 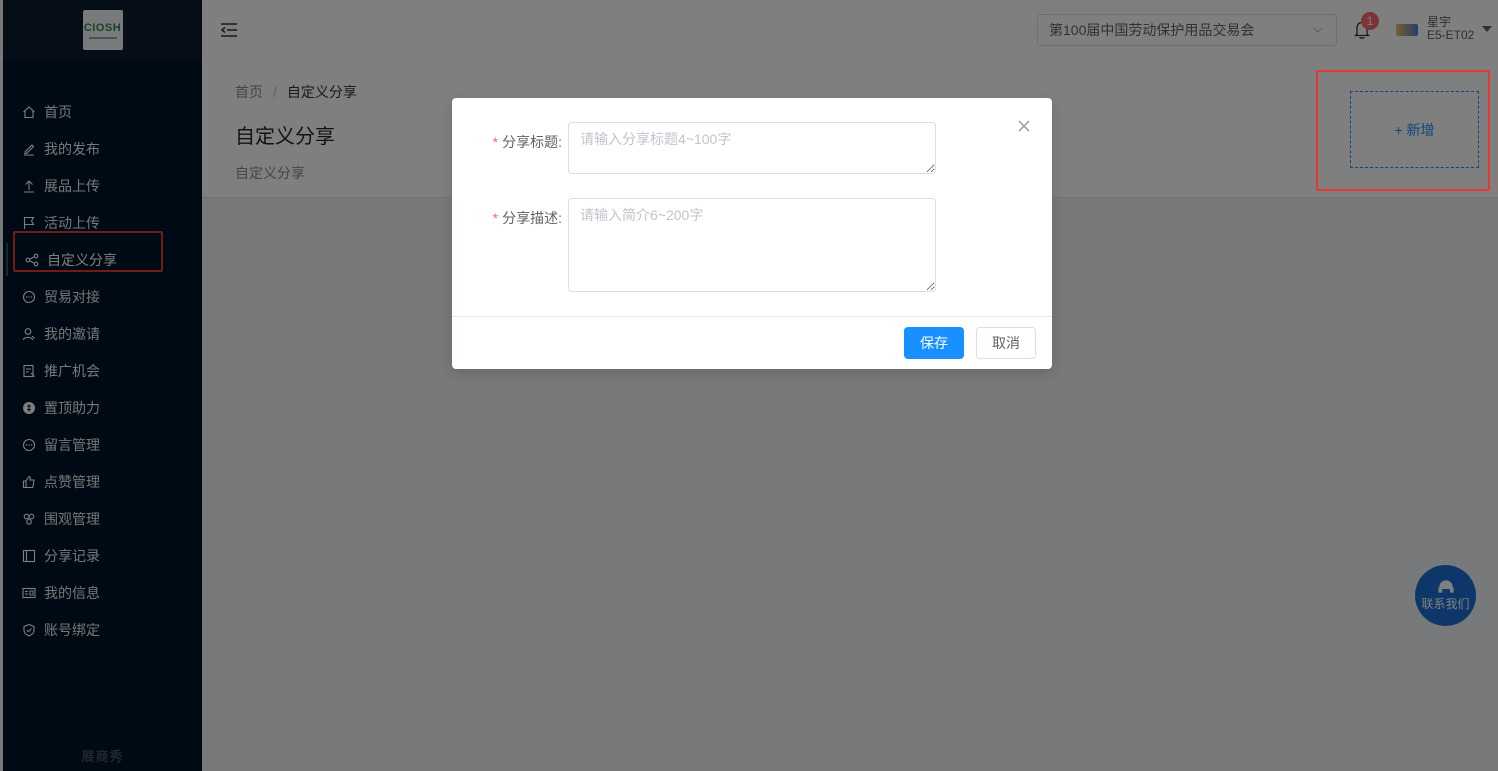 I want to click on desc-label: * 分享描述:, so click(x=527, y=218).